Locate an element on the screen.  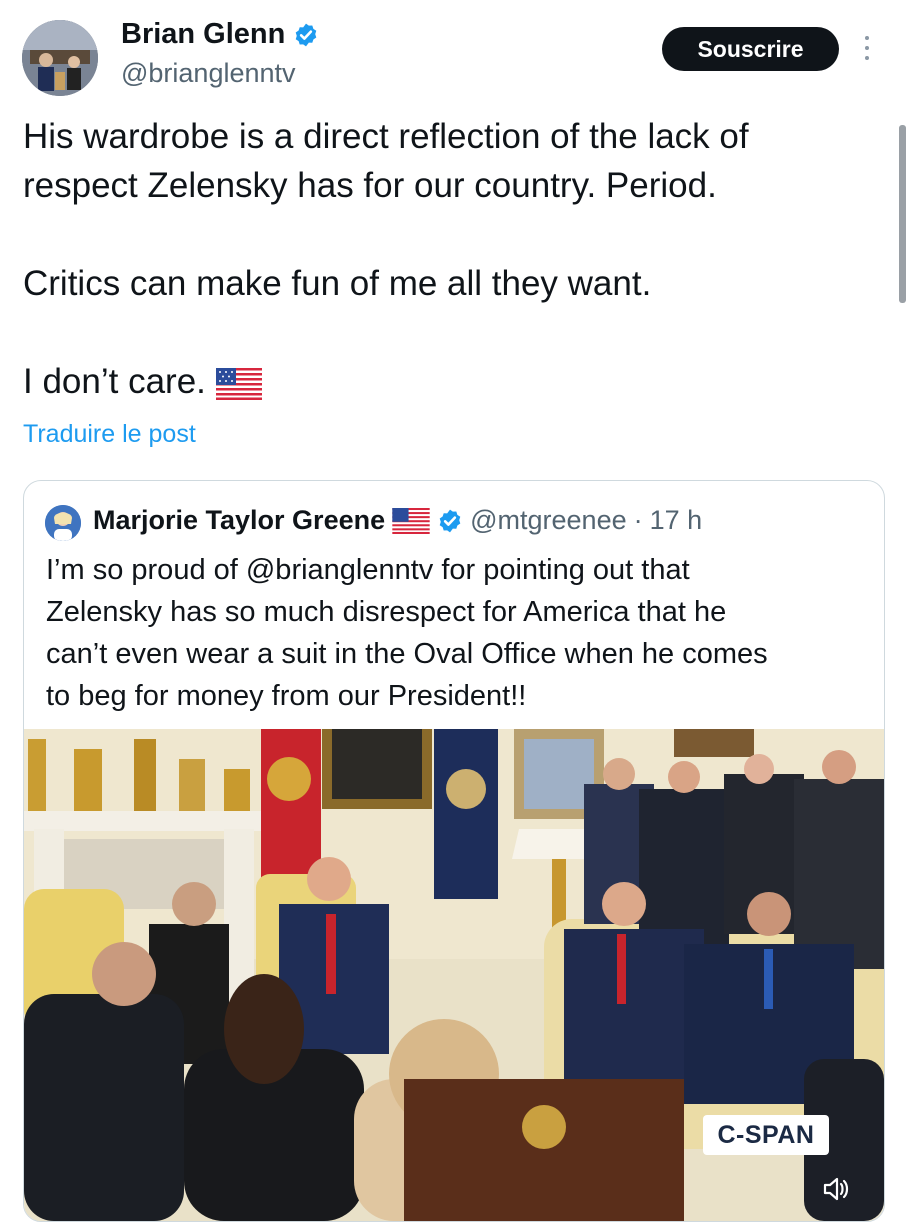
author-name: Brian Glenn is located at coordinates (203, 34).